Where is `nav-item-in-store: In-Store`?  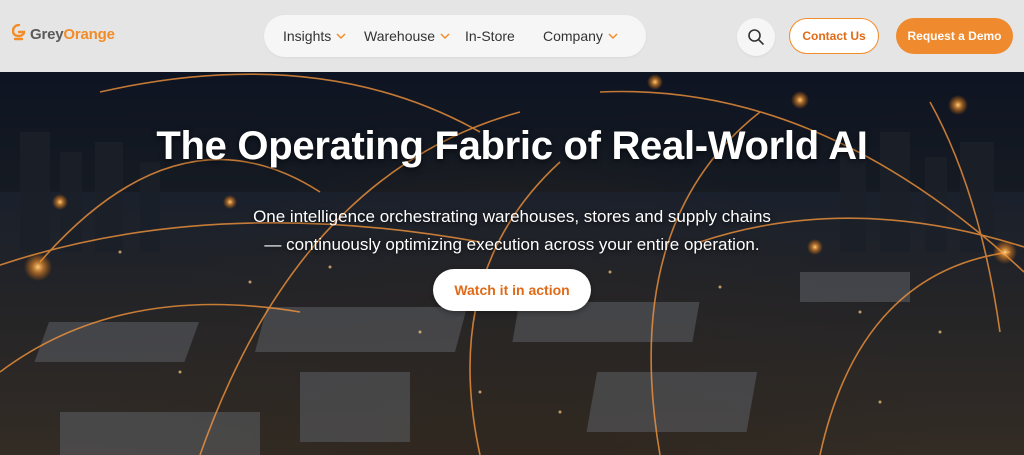
nav-item-in-store: In-Store is located at coordinates (490, 36).